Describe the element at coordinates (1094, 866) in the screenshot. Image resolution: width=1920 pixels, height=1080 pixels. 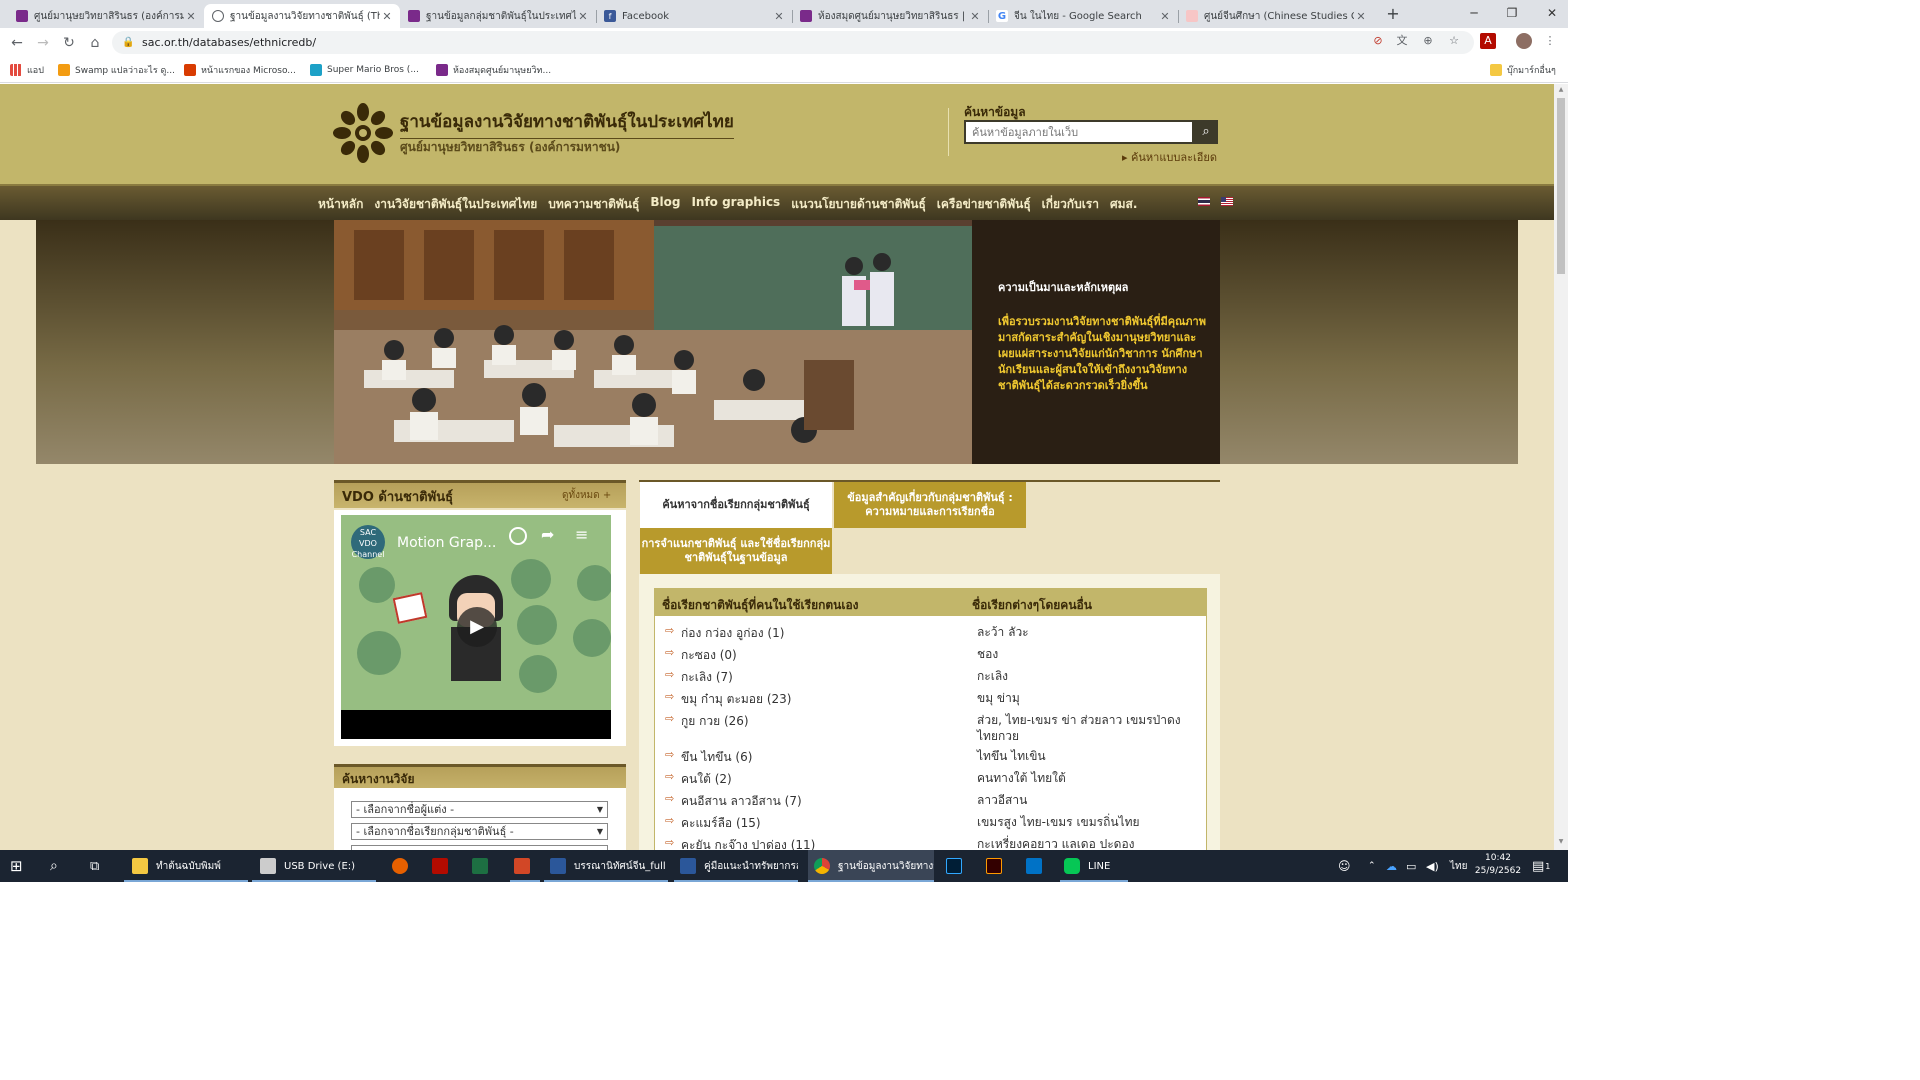
I see `taskbar-app-line: LINE` at that location.